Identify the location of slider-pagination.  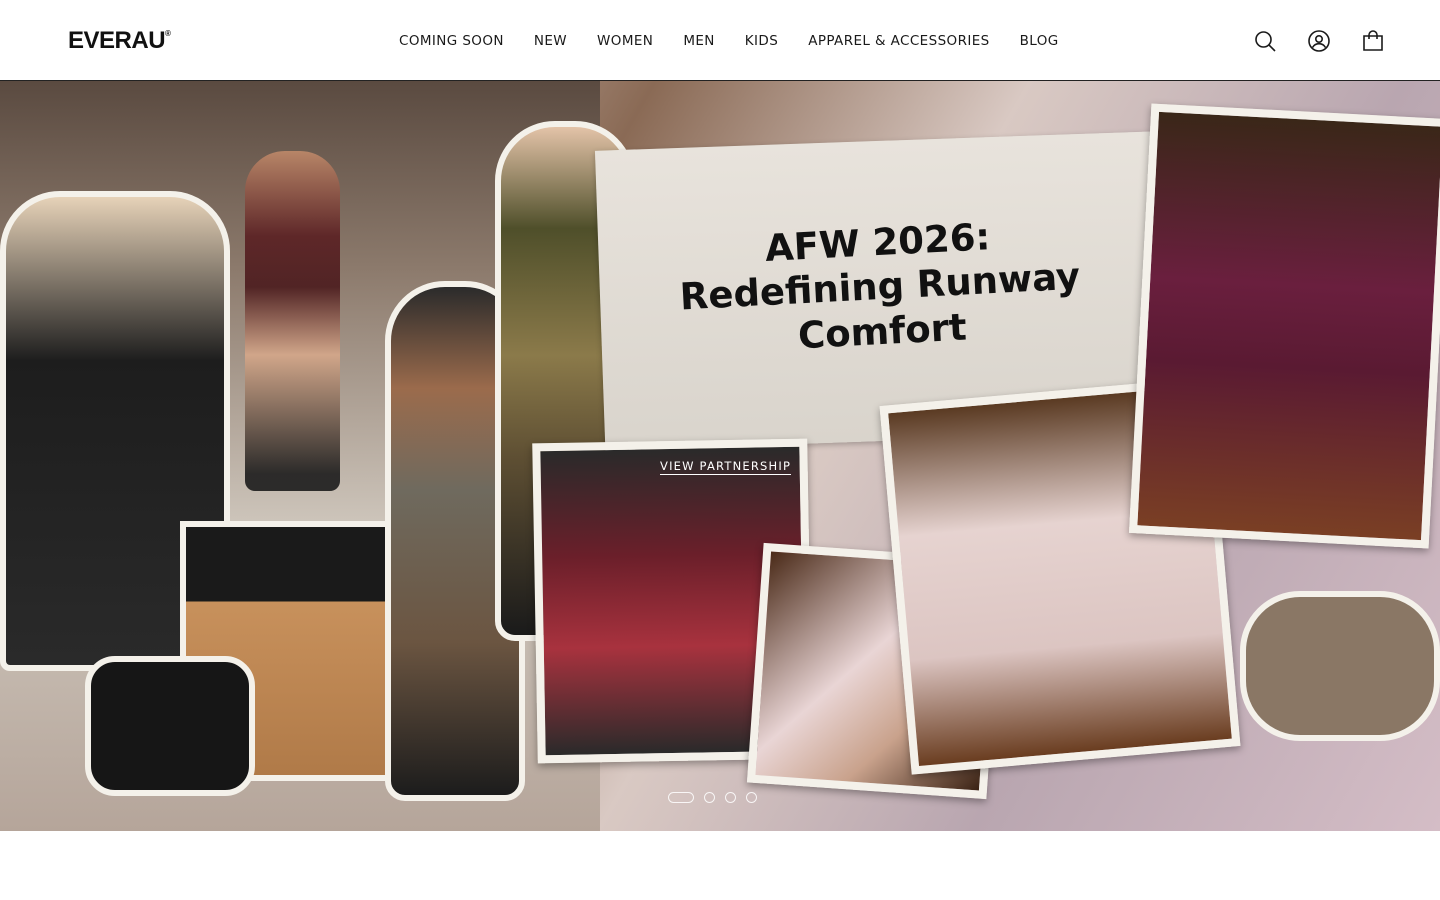
(712, 797).